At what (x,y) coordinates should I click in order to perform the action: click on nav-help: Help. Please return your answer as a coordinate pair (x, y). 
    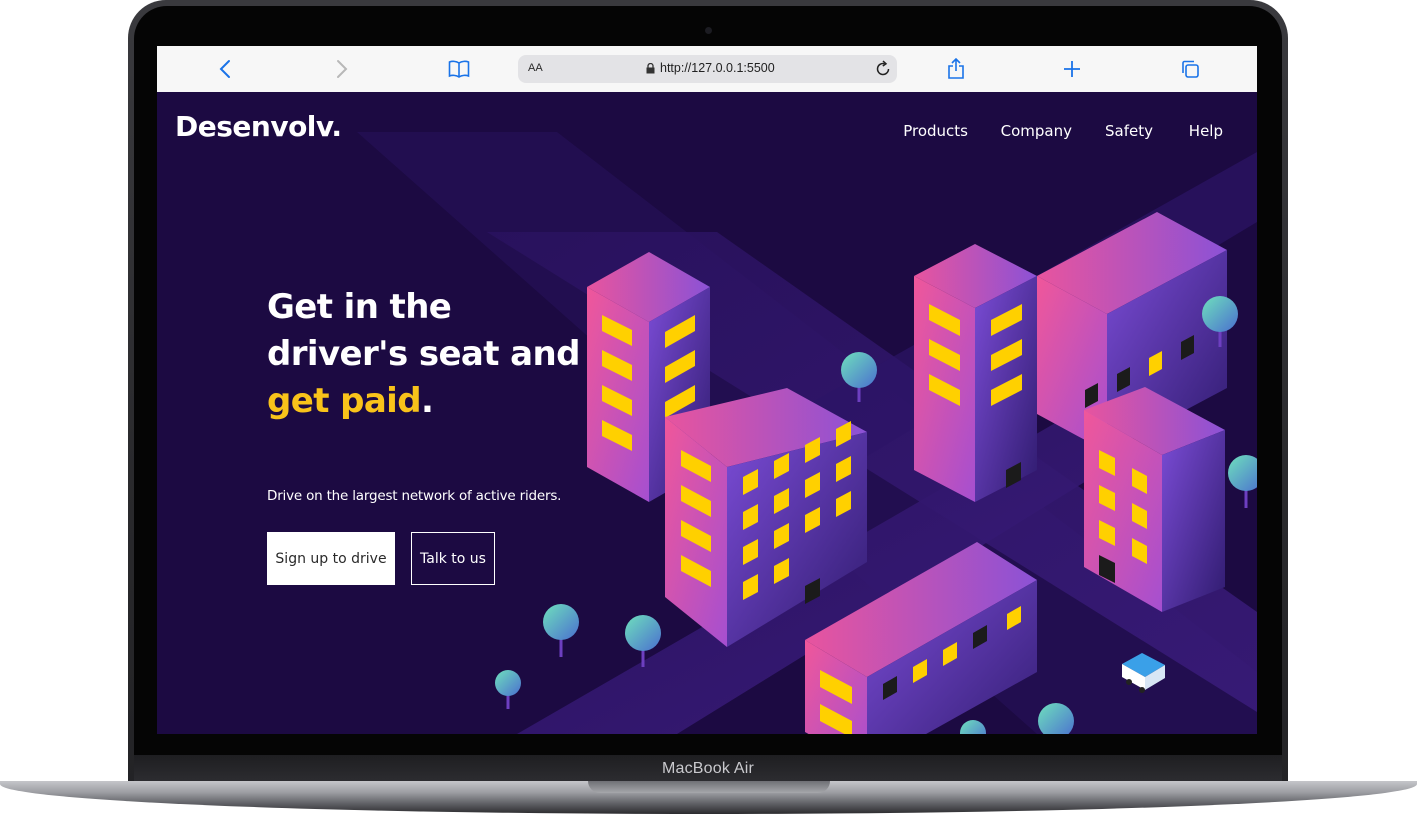
    Looking at the image, I should click on (1206, 131).